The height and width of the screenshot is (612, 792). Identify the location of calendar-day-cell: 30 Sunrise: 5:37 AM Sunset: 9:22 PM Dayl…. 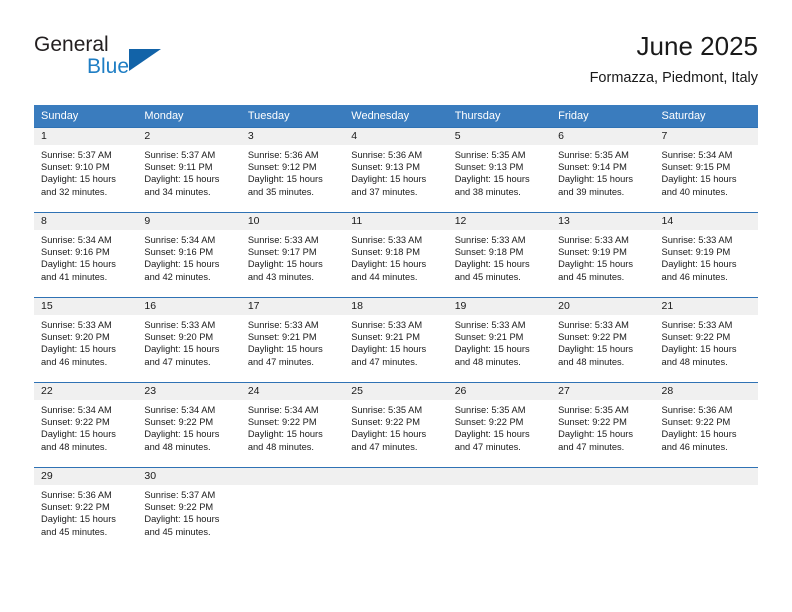
(189, 509).